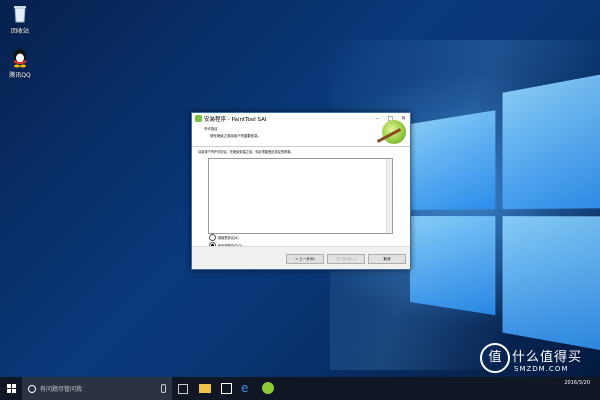  What do you see at coordinates (20, 75) in the screenshot?
I see `desktop-icon-label: 腾讯QQ` at bounding box center [20, 75].